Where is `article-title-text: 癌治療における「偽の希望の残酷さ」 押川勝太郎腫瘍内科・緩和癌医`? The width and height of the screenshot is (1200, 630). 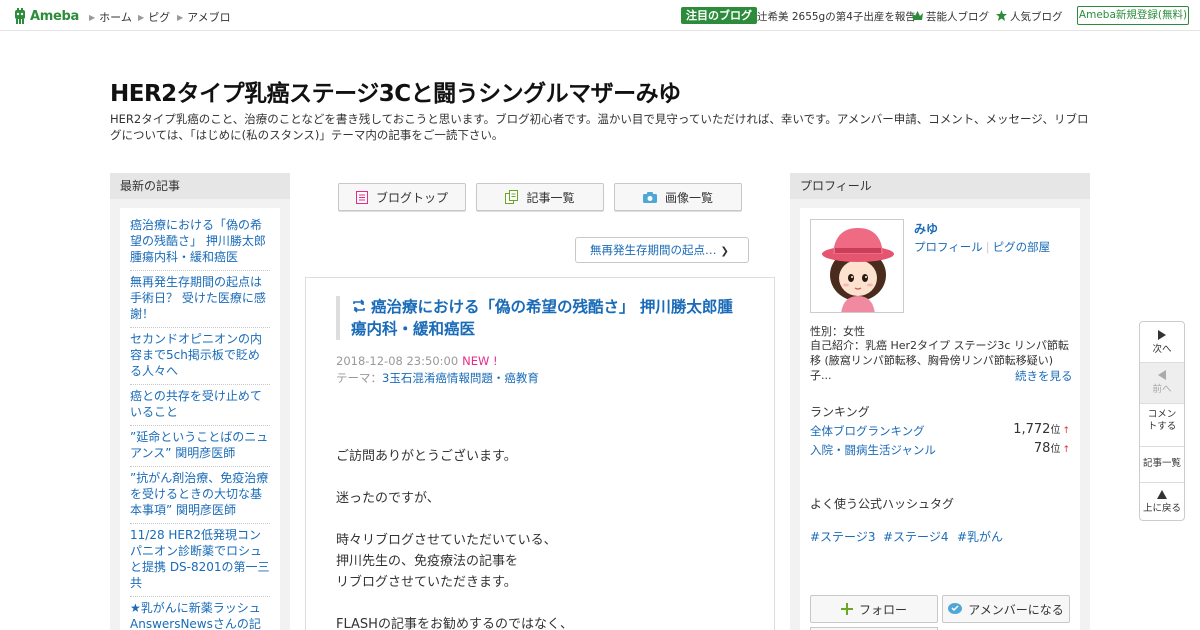
article-title-text: 癌治療における「偽の希望の残酷さ」 押川勝太郎腫瘍内科・緩和癌医 is located at coordinates (542, 318).